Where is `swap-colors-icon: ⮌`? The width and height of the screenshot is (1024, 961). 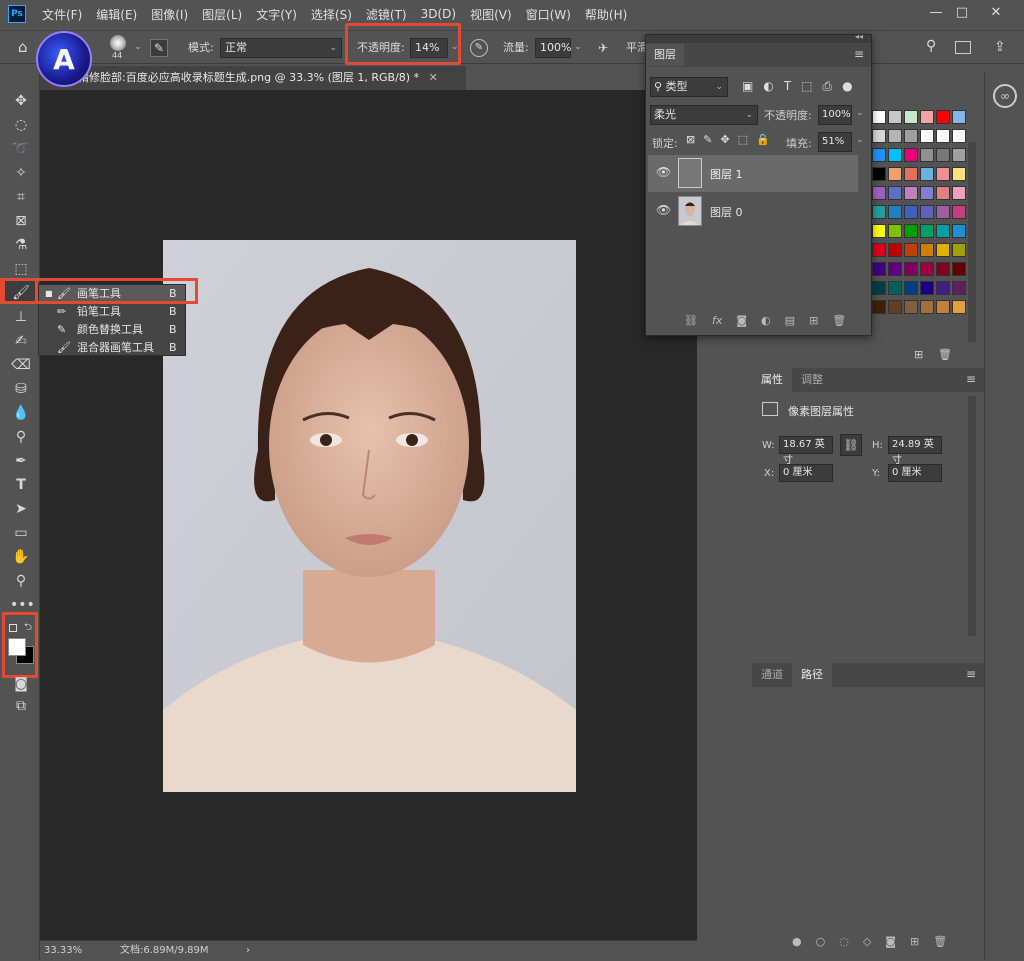 swap-colors-icon: ⮌ is located at coordinates (28, 628).